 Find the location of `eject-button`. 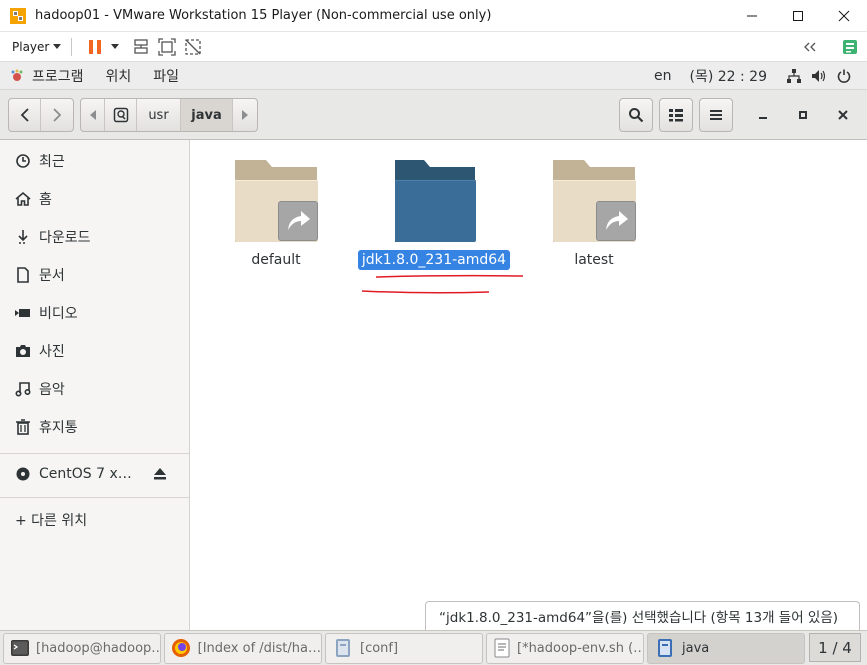

eject-button is located at coordinates (160, 476).